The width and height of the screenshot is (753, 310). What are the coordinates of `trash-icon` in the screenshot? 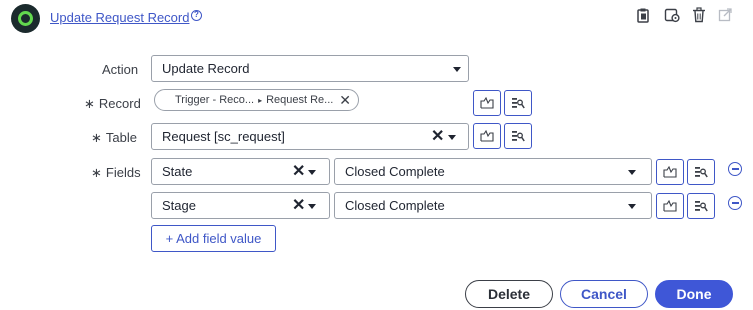 It's located at (699, 15).